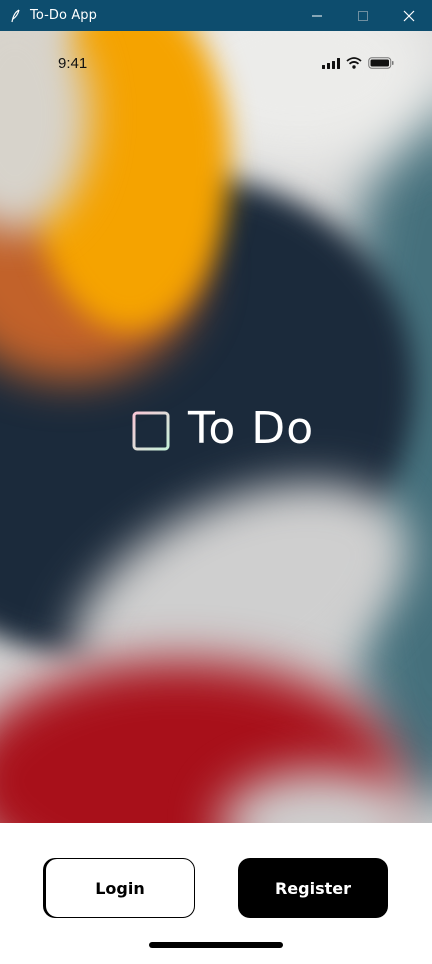 The height and width of the screenshot is (964, 432). Describe the element at coordinates (216, 945) in the screenshot. I see `home-indicator` at that location.